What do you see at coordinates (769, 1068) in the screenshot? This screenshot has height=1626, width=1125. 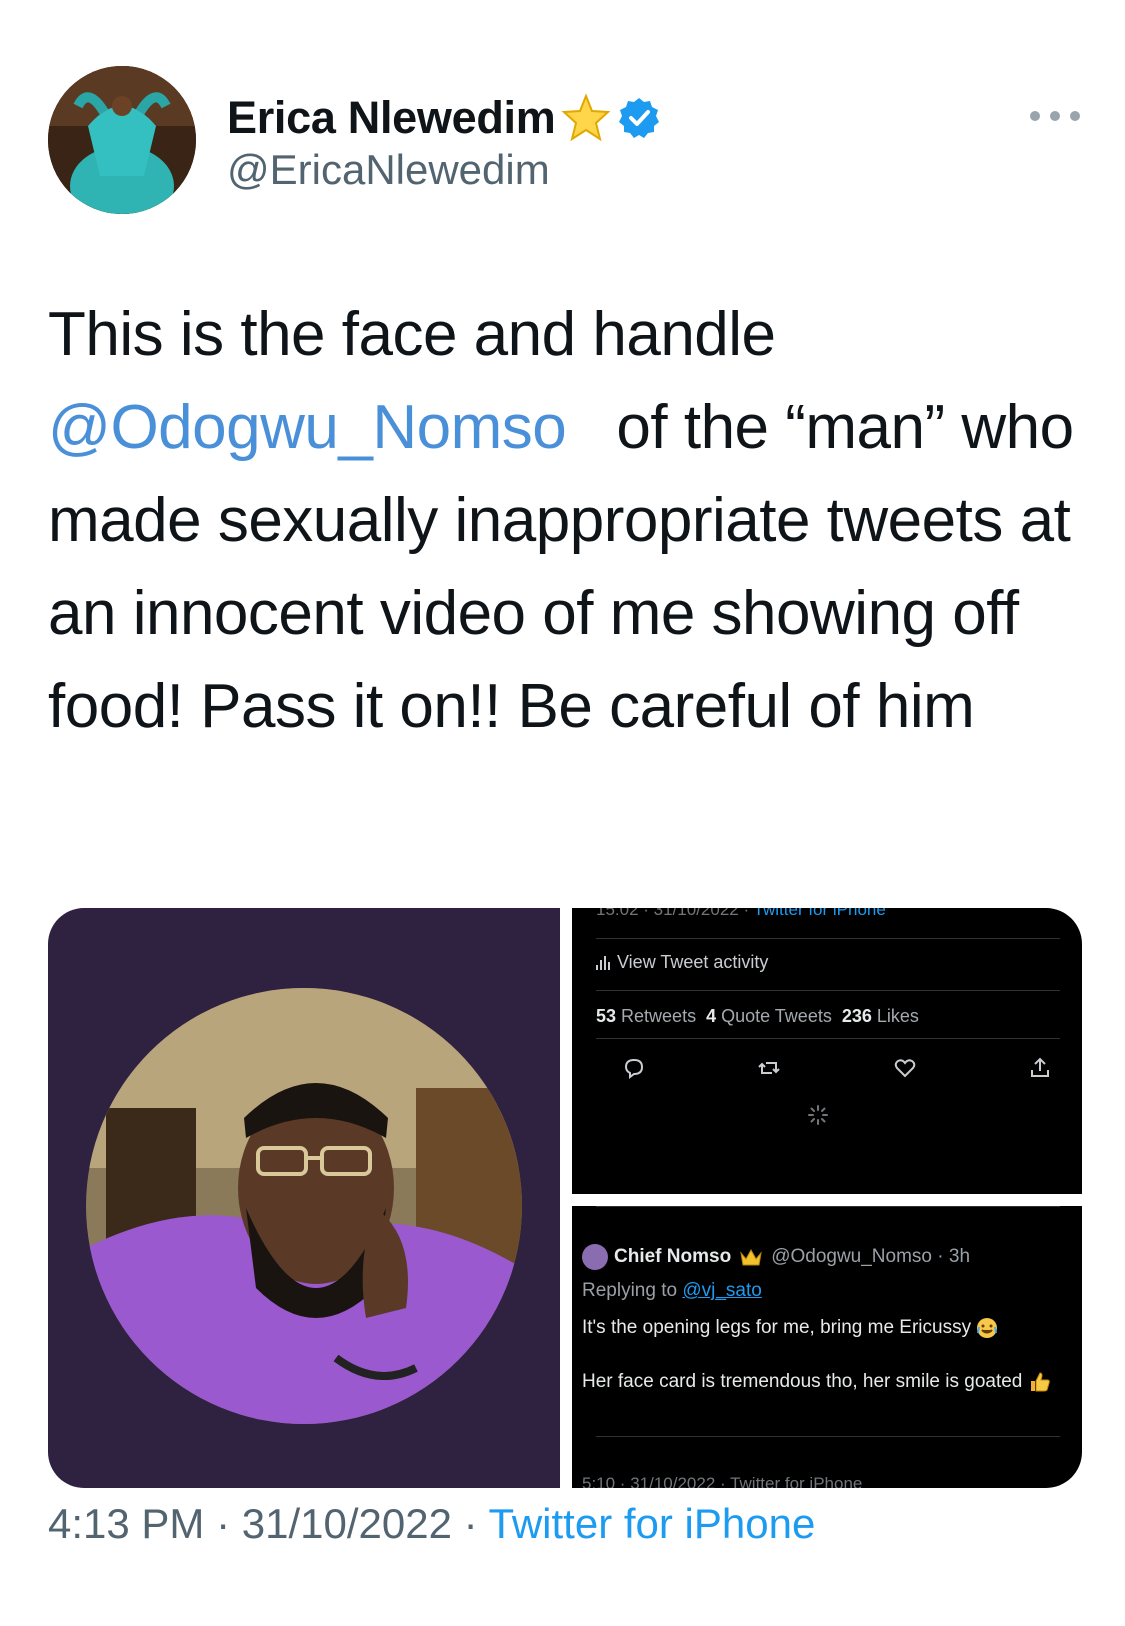 I see `retweet-icon` at bounding box center [769, 1068].